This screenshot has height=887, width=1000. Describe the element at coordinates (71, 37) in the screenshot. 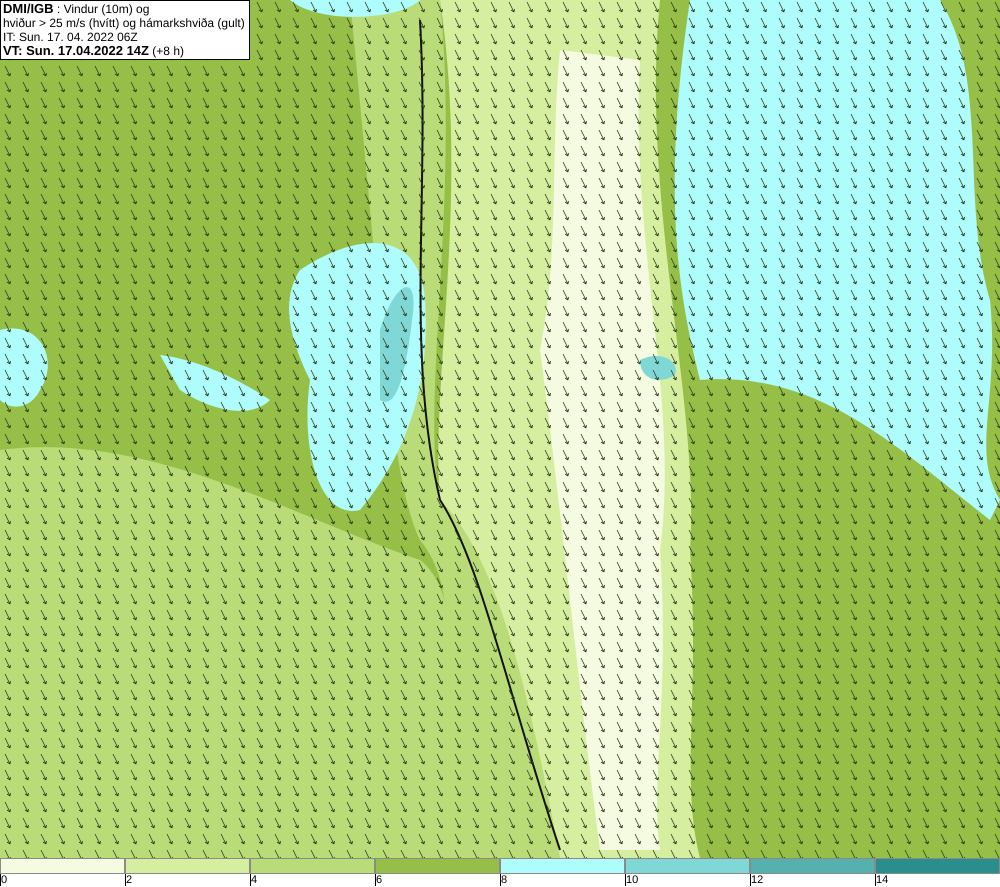

I see `info-text: IT: Sun. 17. 04. 2022 06Z` at that location.